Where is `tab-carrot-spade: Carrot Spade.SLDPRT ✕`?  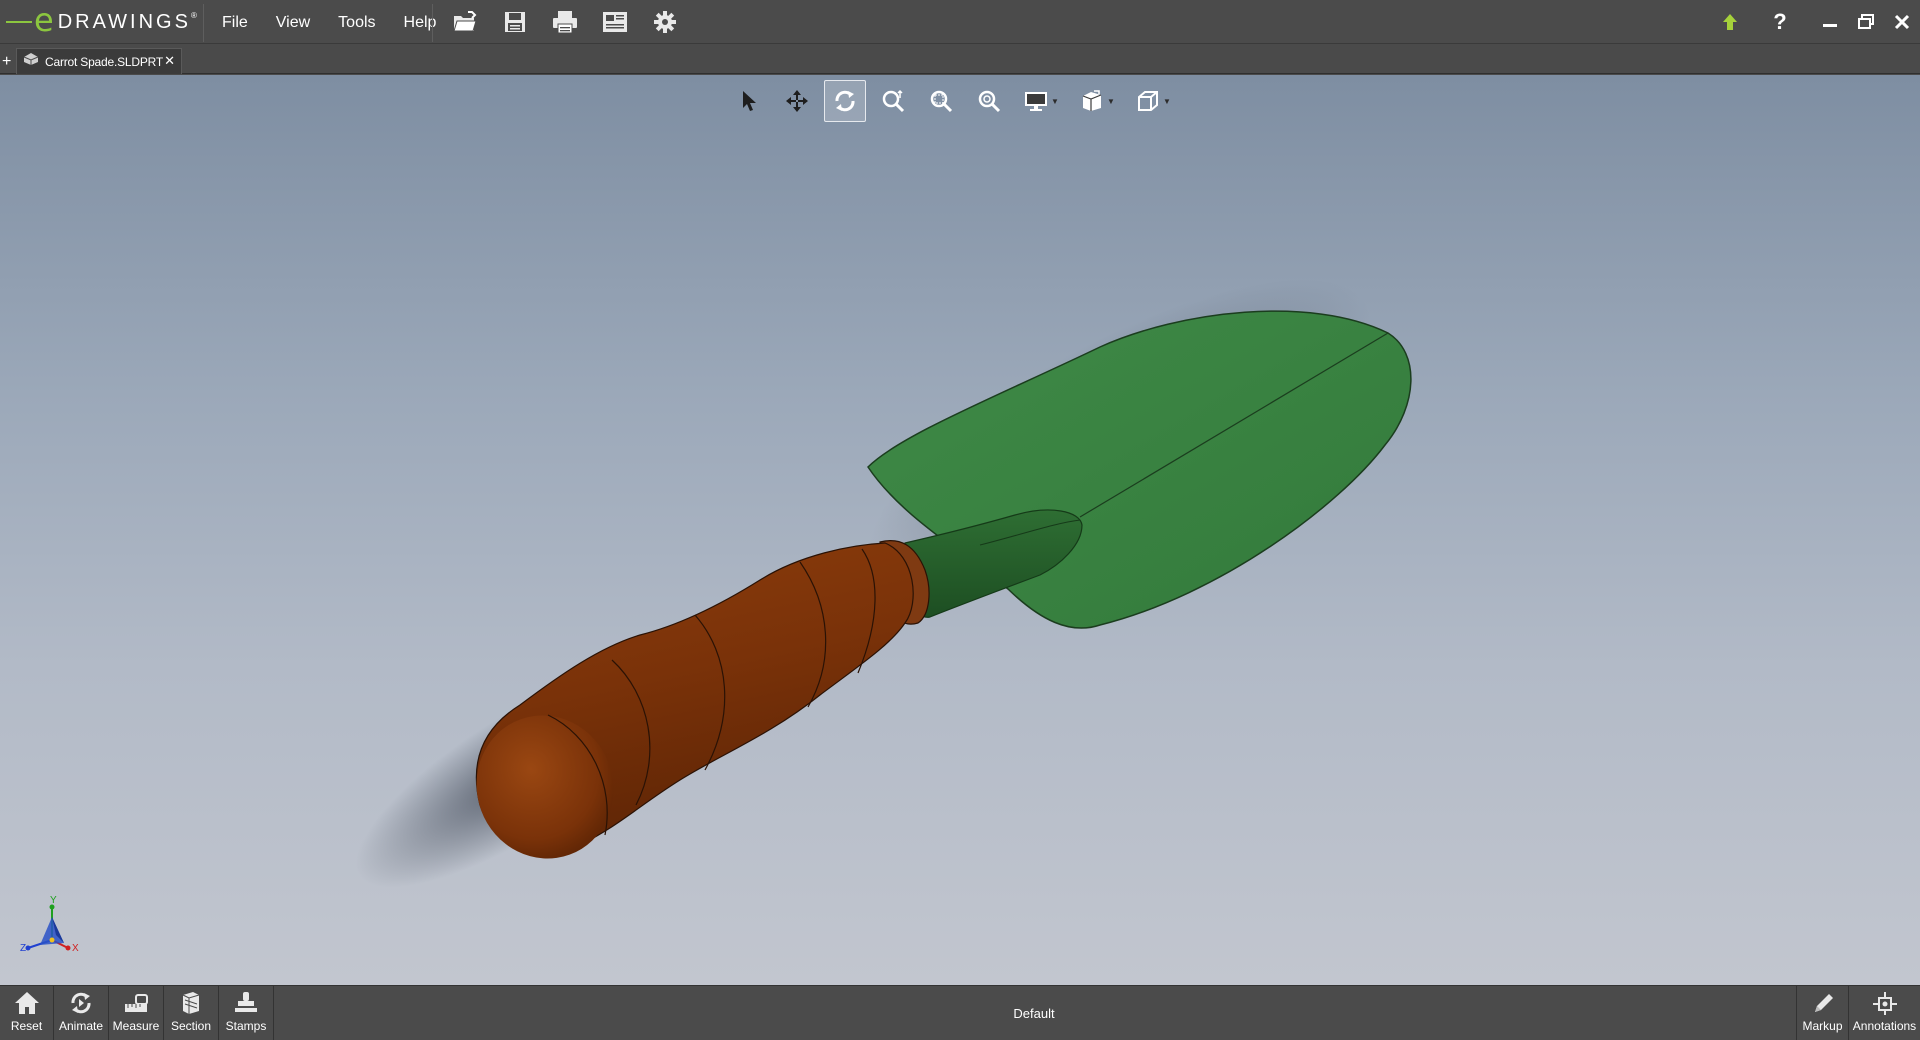
tab-carrot-spade: Carrot Spade.SLDPRT ✕ is located at coordinates (99, 61).